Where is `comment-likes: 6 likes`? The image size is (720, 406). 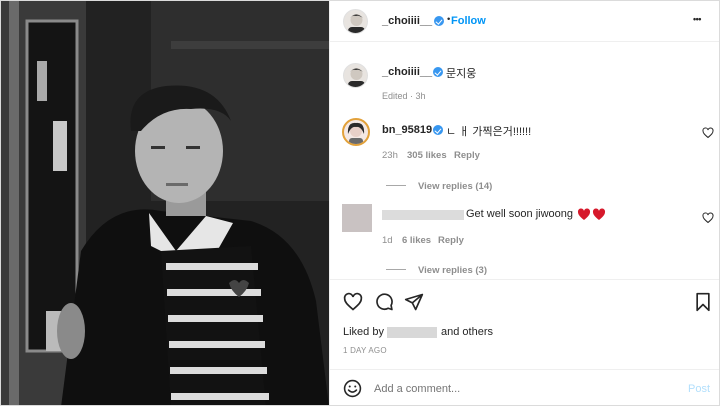 comment-likes: 6 likes is located at coordinates (416, 240).